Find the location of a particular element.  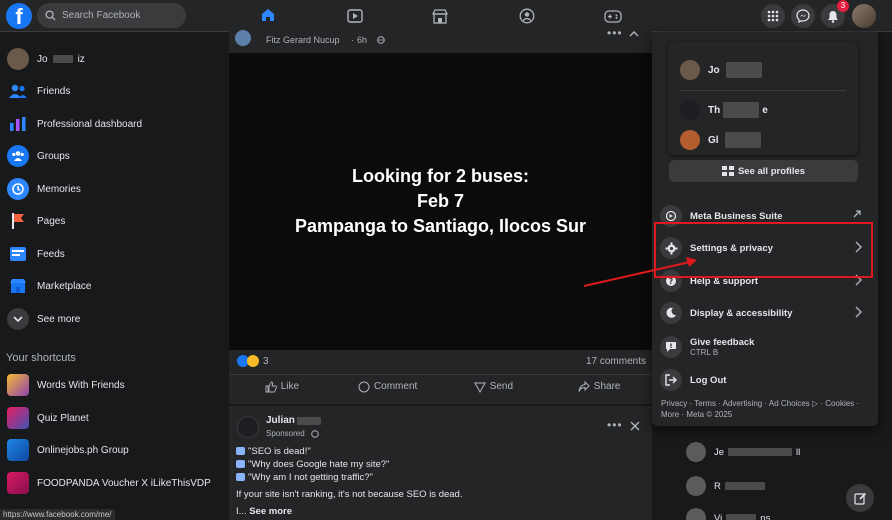

sidebar-item-groups: Groups is located at coordinates (109, 156).